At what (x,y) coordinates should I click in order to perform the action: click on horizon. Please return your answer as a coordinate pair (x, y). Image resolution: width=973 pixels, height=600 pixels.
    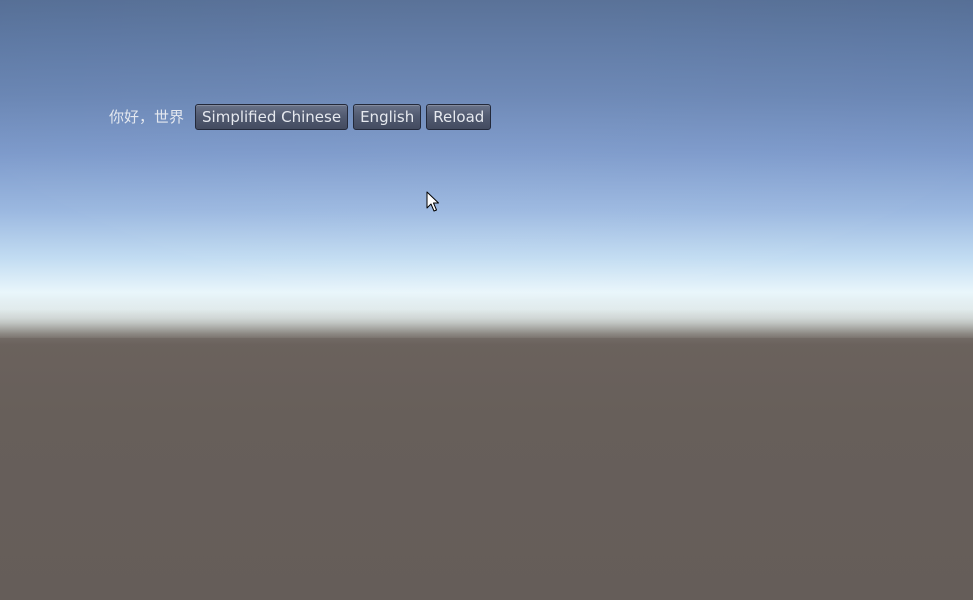
    Looking at the image, I should click on (486, 322).